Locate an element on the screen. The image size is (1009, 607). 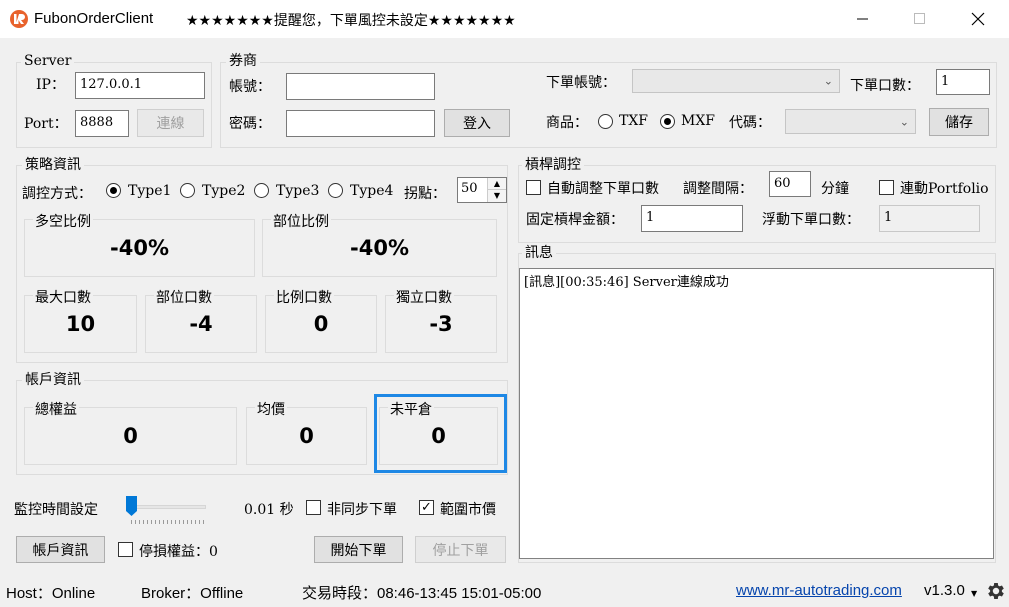
long-short-ratio-value: -40% is located at coordinates (139, 248).